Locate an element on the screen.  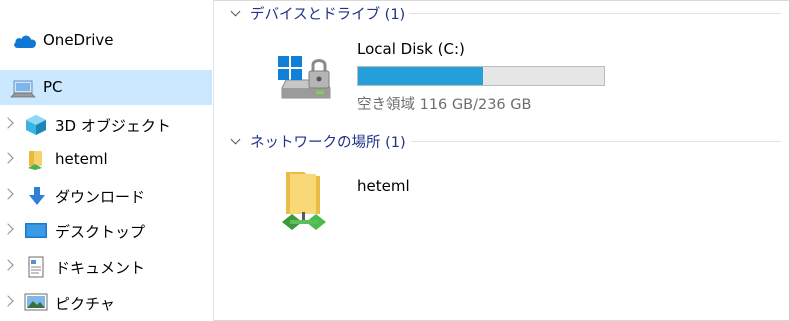
onedrive-cloud-icon is located at coordinates (24, 43).